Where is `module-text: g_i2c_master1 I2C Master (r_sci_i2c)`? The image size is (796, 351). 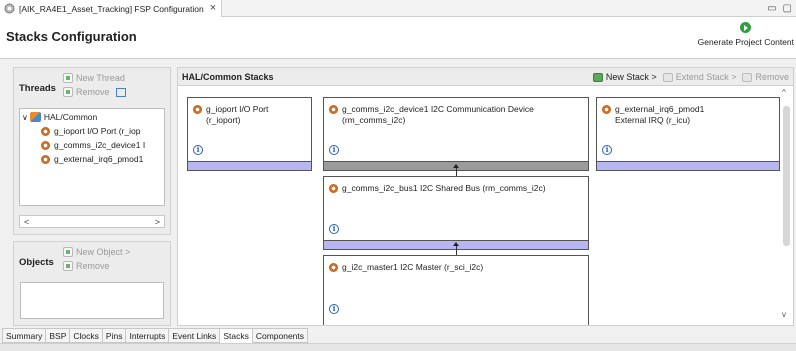 module-text: g_i2c_master1 I2C Master (r_sci_i2c) is located at coordinates (413, 267).